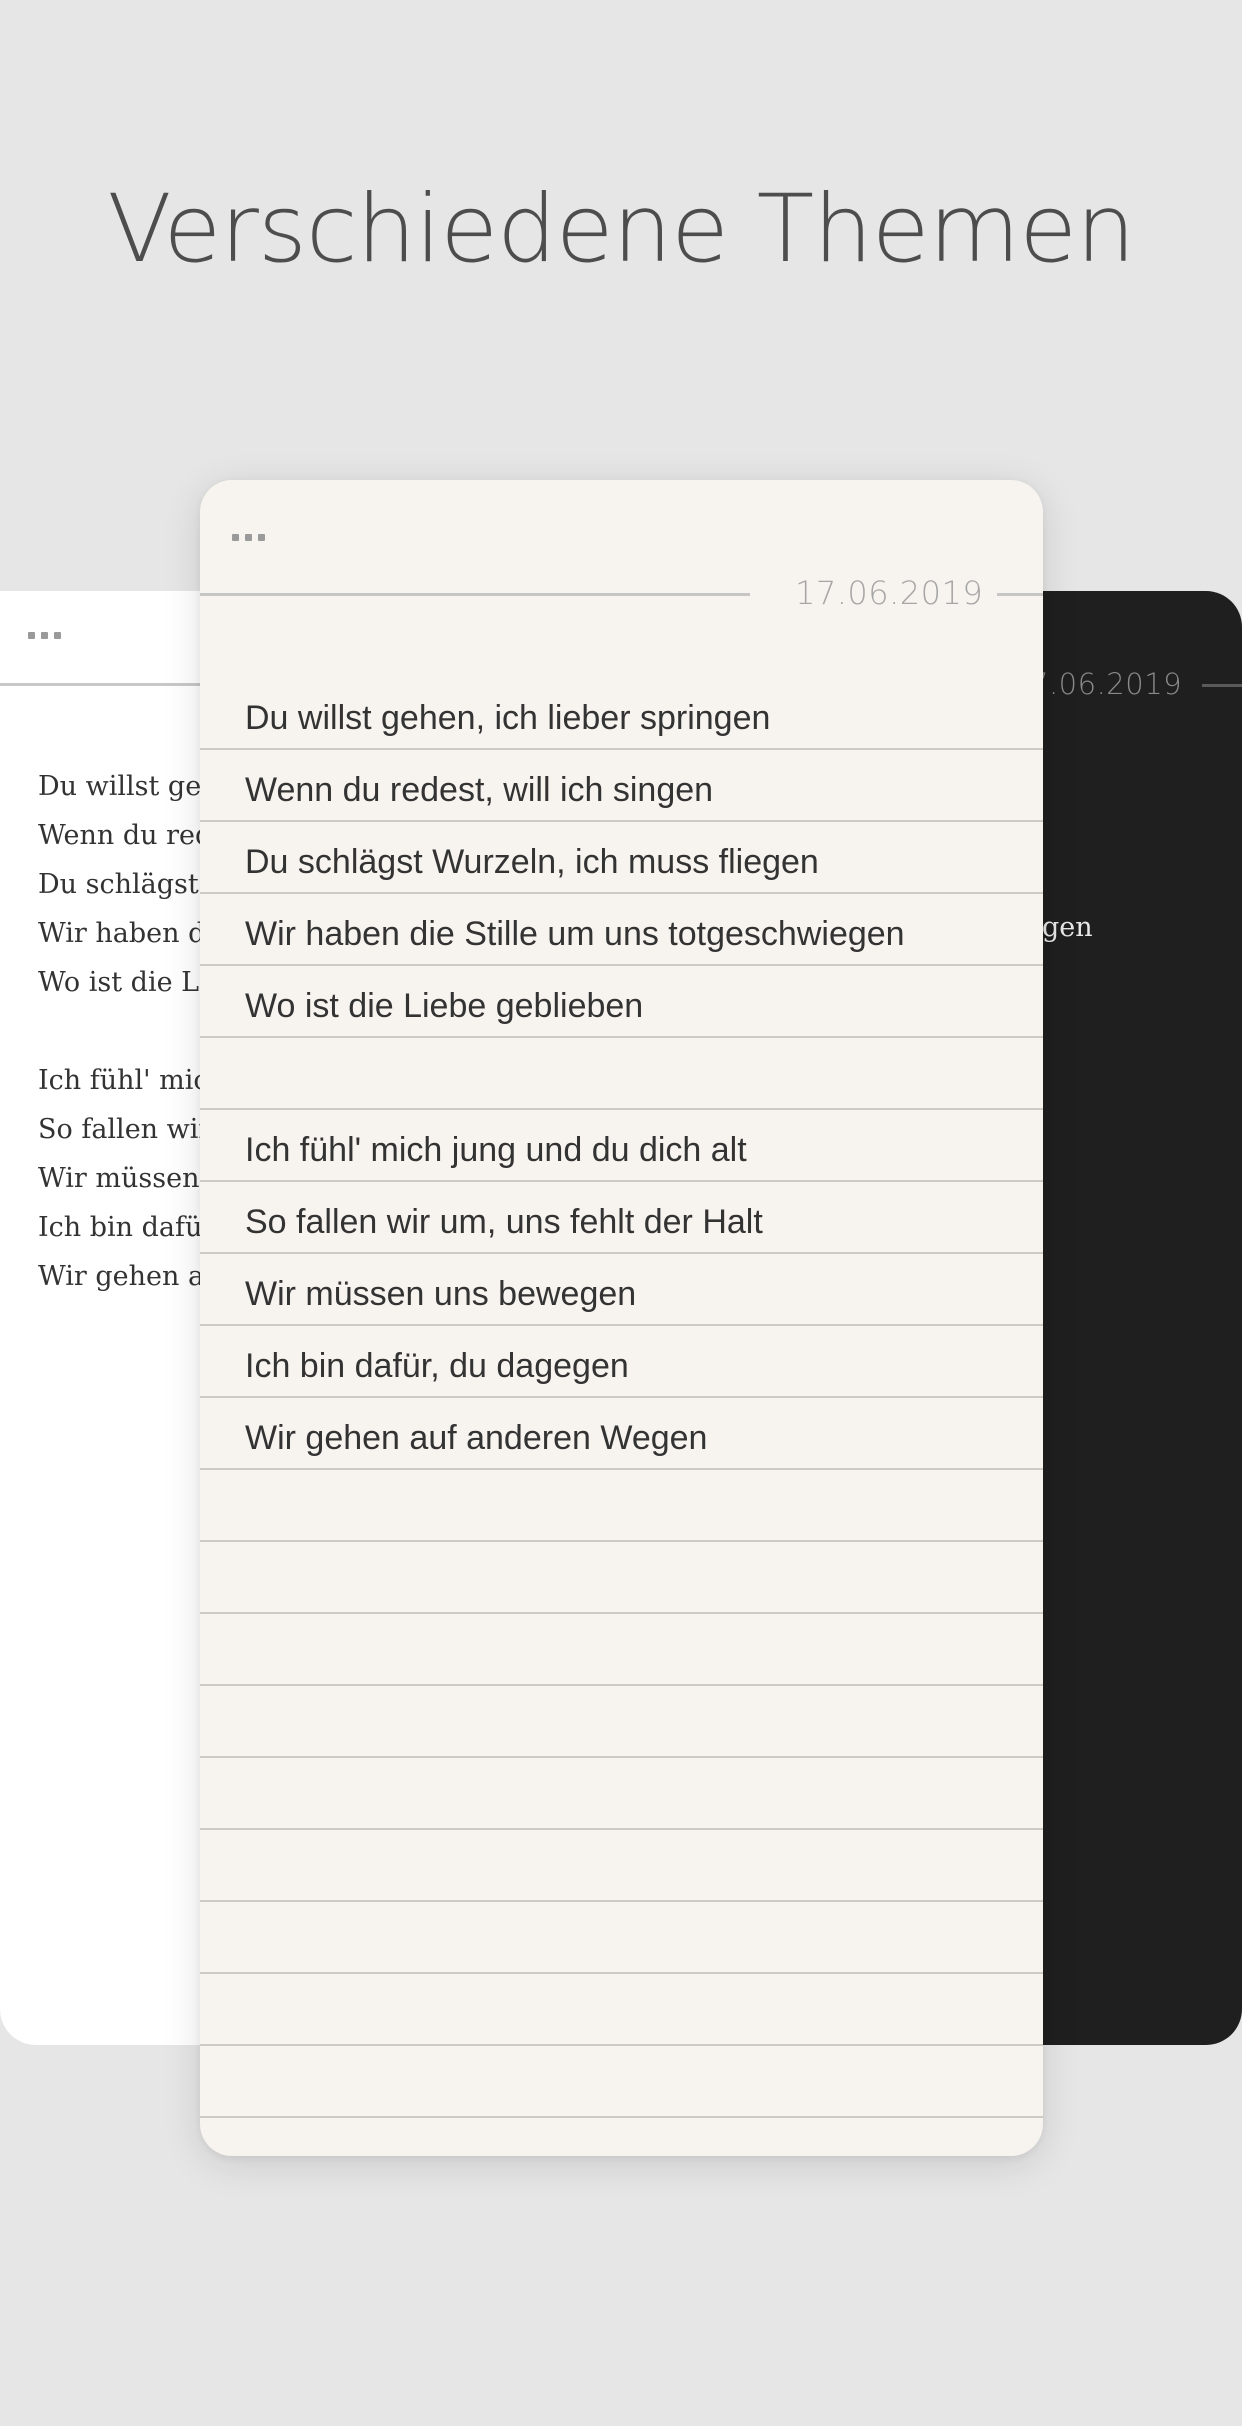 The width and height of the screenshot is (1242, 2426). I want to click on dark-card-text: gen, so click(1067, 927).